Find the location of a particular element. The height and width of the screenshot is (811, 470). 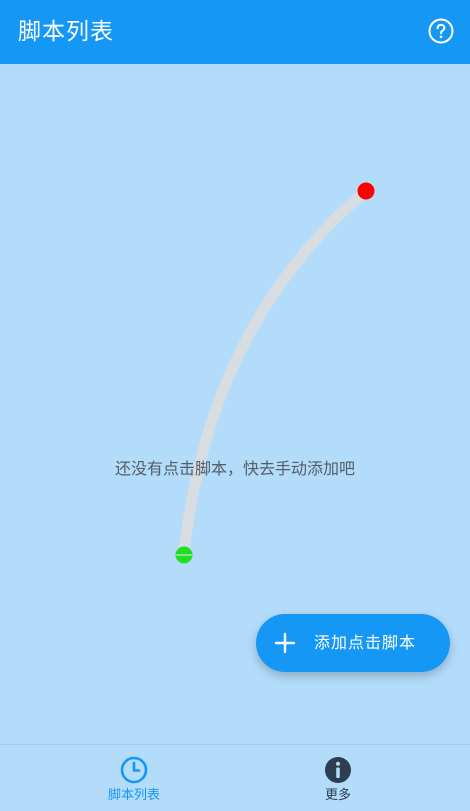

bottom-navigation: 脚本列表 更多 is located at coordinates (235, 777).